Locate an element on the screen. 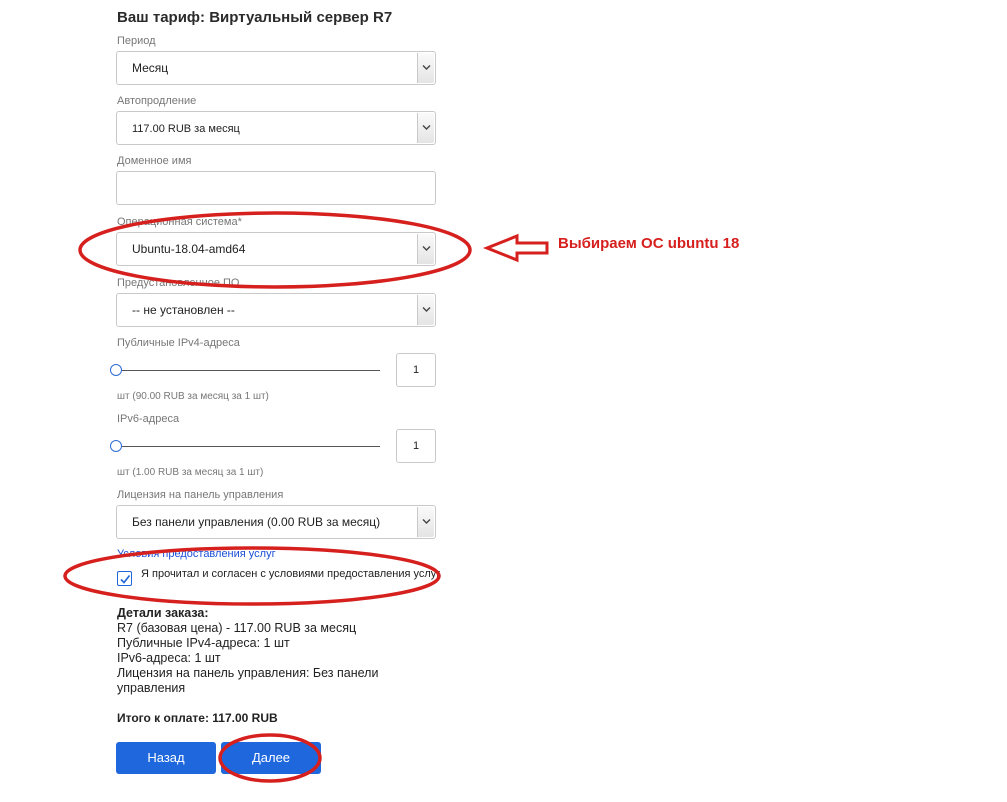 This screenshot has width=1007, height=802. os-highlight-ellipse is located at coordinates (275, 250).